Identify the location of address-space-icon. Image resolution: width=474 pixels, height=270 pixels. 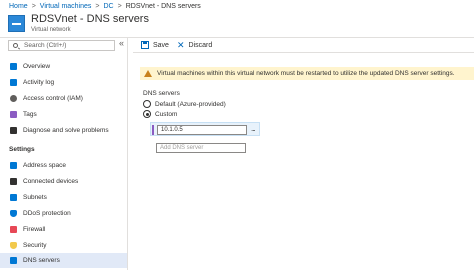
(13, 165).